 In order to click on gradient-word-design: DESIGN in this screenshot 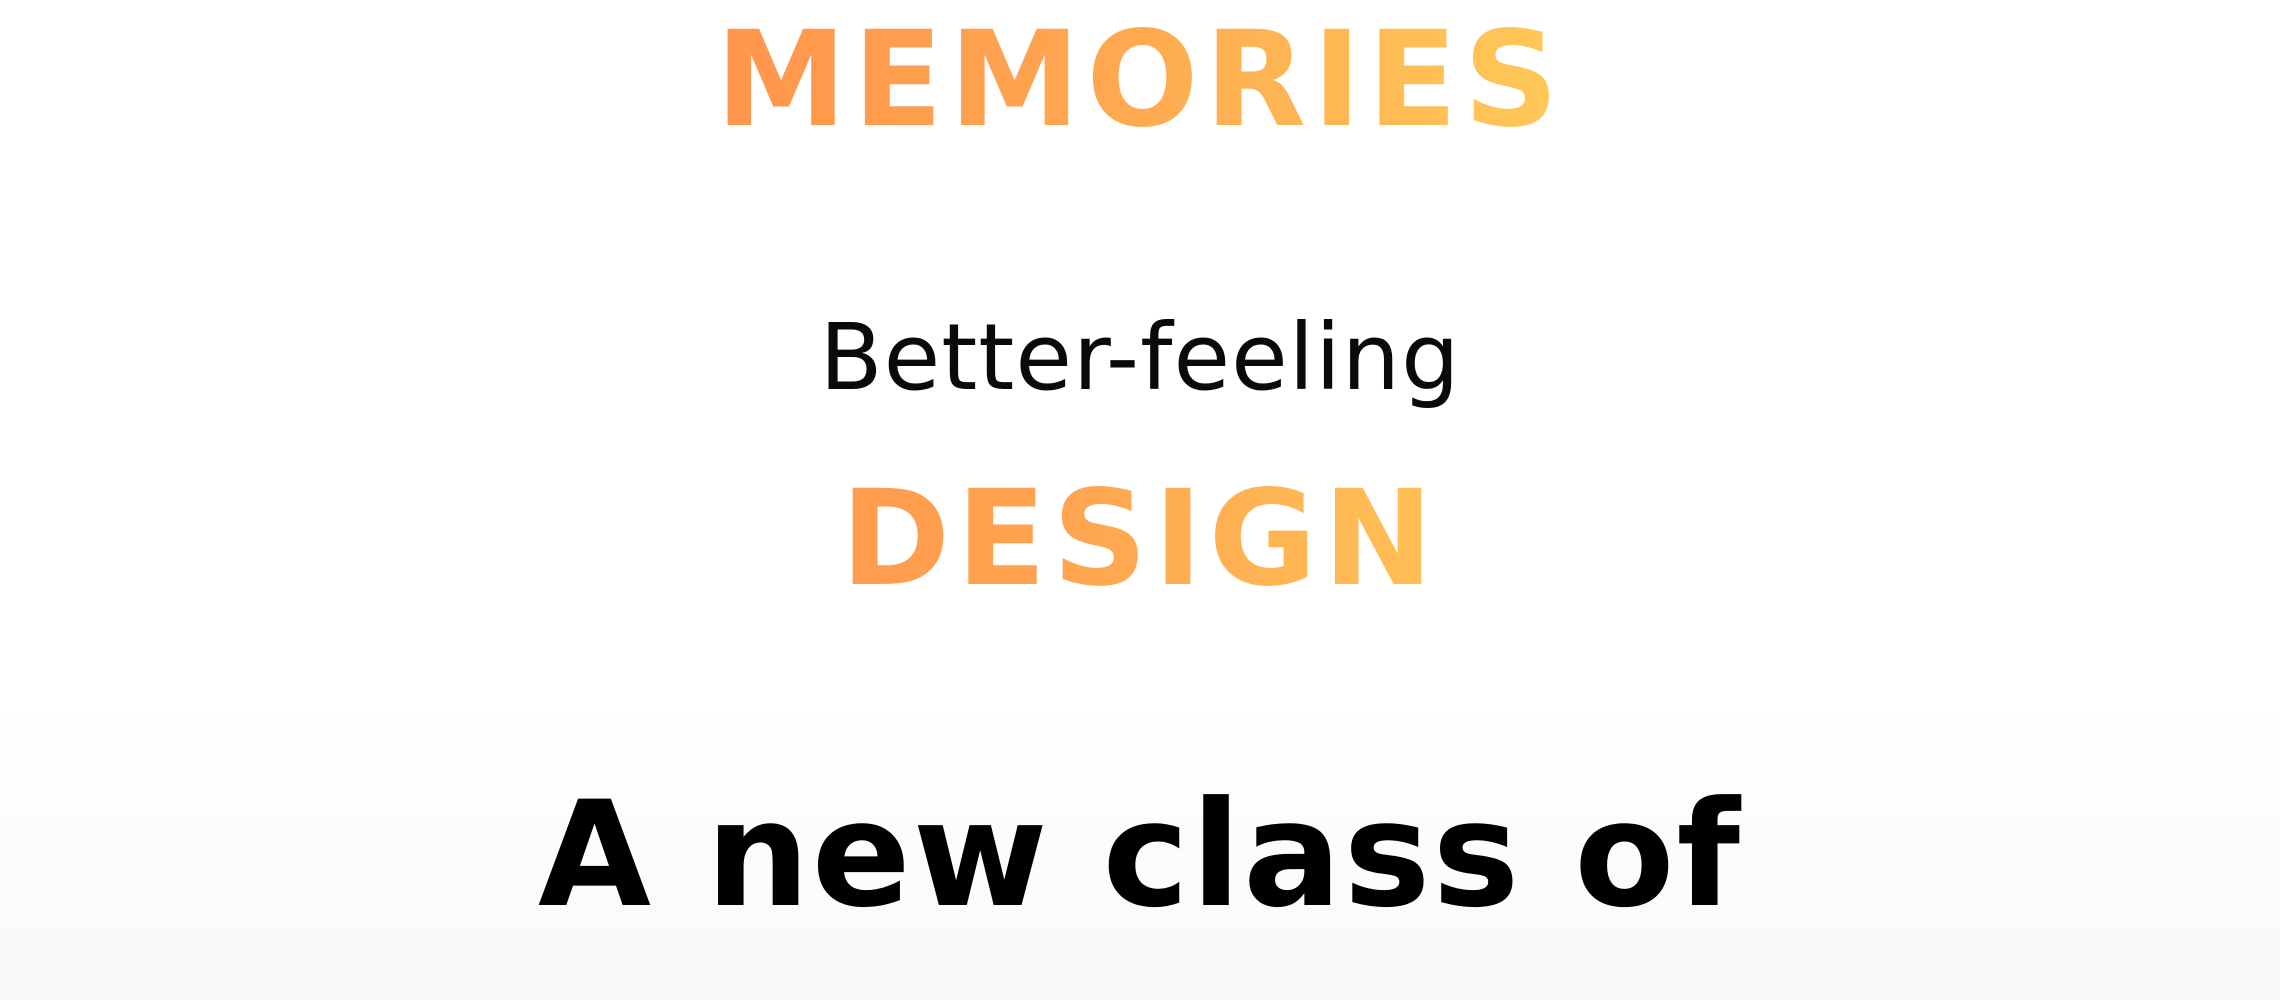, I will do `click(1140, 539)`.